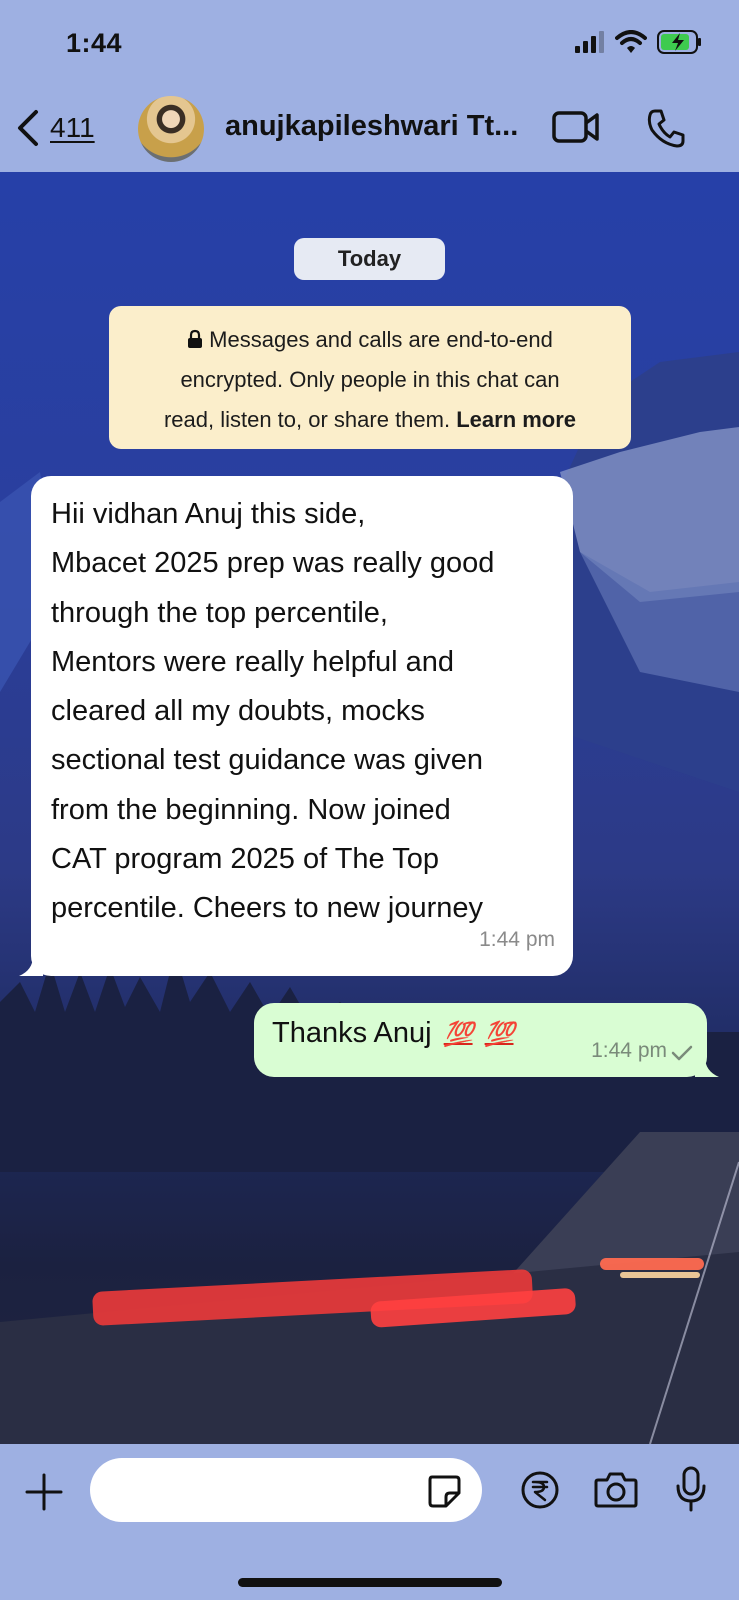 This screenshot has height=1600, width=739. What do you see at coordinates (307, 419) in the screenshot?
I see `encryption-notice-line: read, listen to, or share them.` at bounding box center [307, 419].